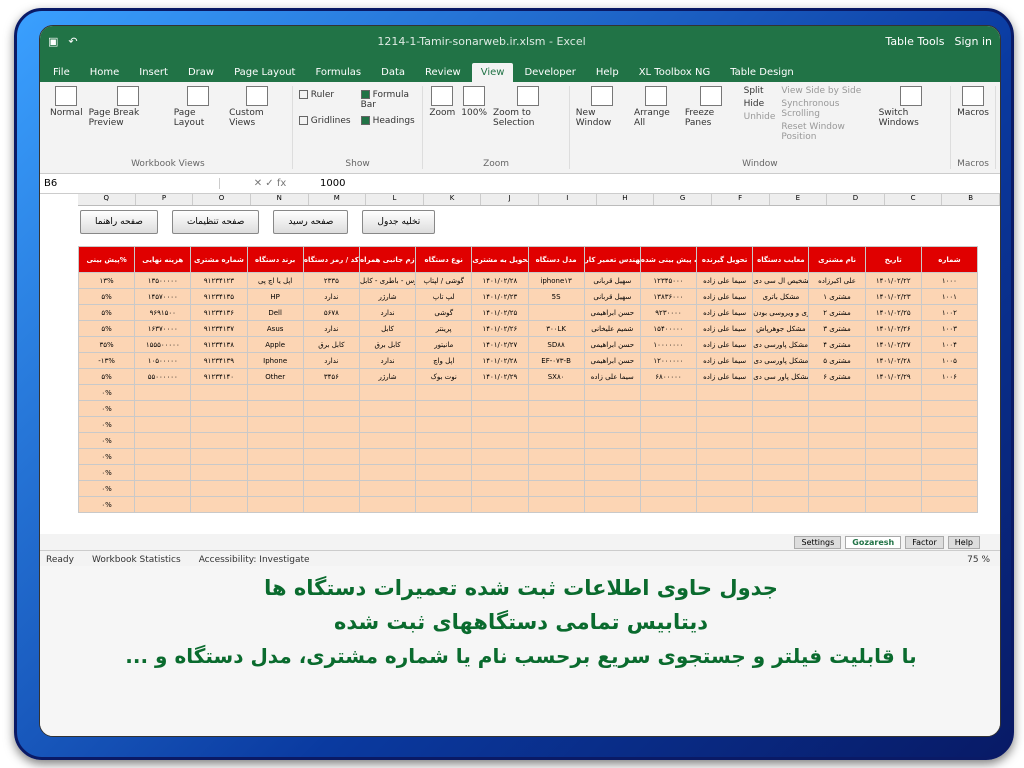 The height and width of the screenshot is (768, 1024). What do you see at coordinates (492, 72) in the screenshot?
I see `tab-view: View` at bounding box center [492, 72].